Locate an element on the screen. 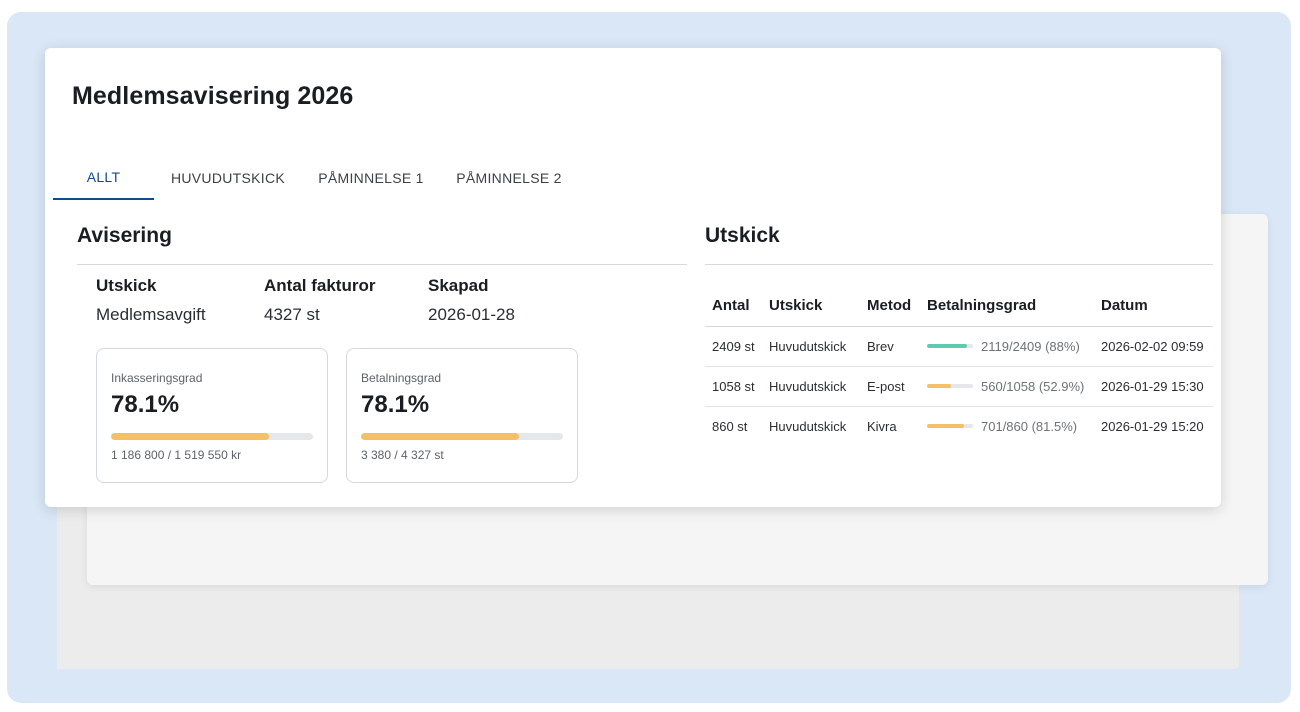 This screenshot has height=712, width=1300. column-header-betalningsgrad: Betalningsgrad is located at coordinates (1007, 306).